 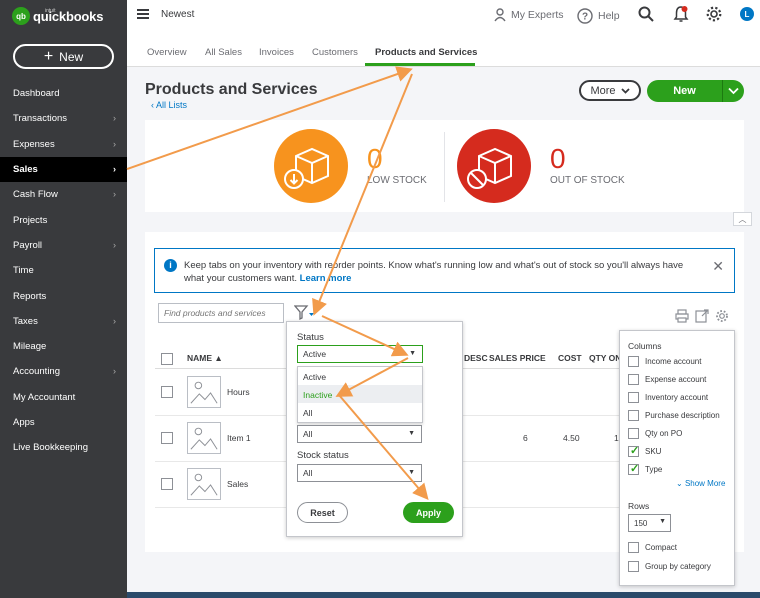 What do you see at coordinates (28, 245) in the screenshot?
I see `sidebar-item-label: Payroll` at bounding box center [28, 245].